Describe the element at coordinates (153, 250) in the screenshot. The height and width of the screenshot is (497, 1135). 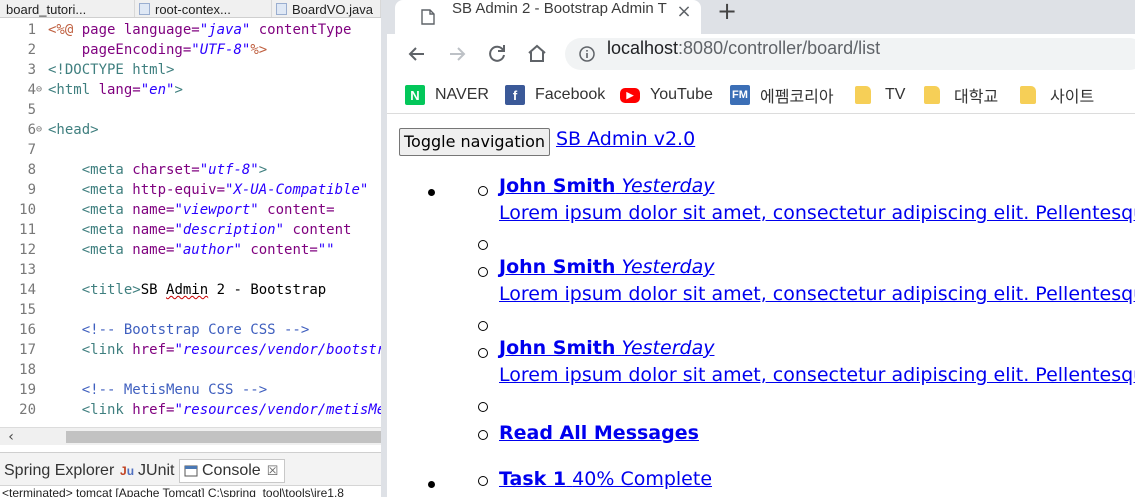
I see `code-token: name=` at that location.